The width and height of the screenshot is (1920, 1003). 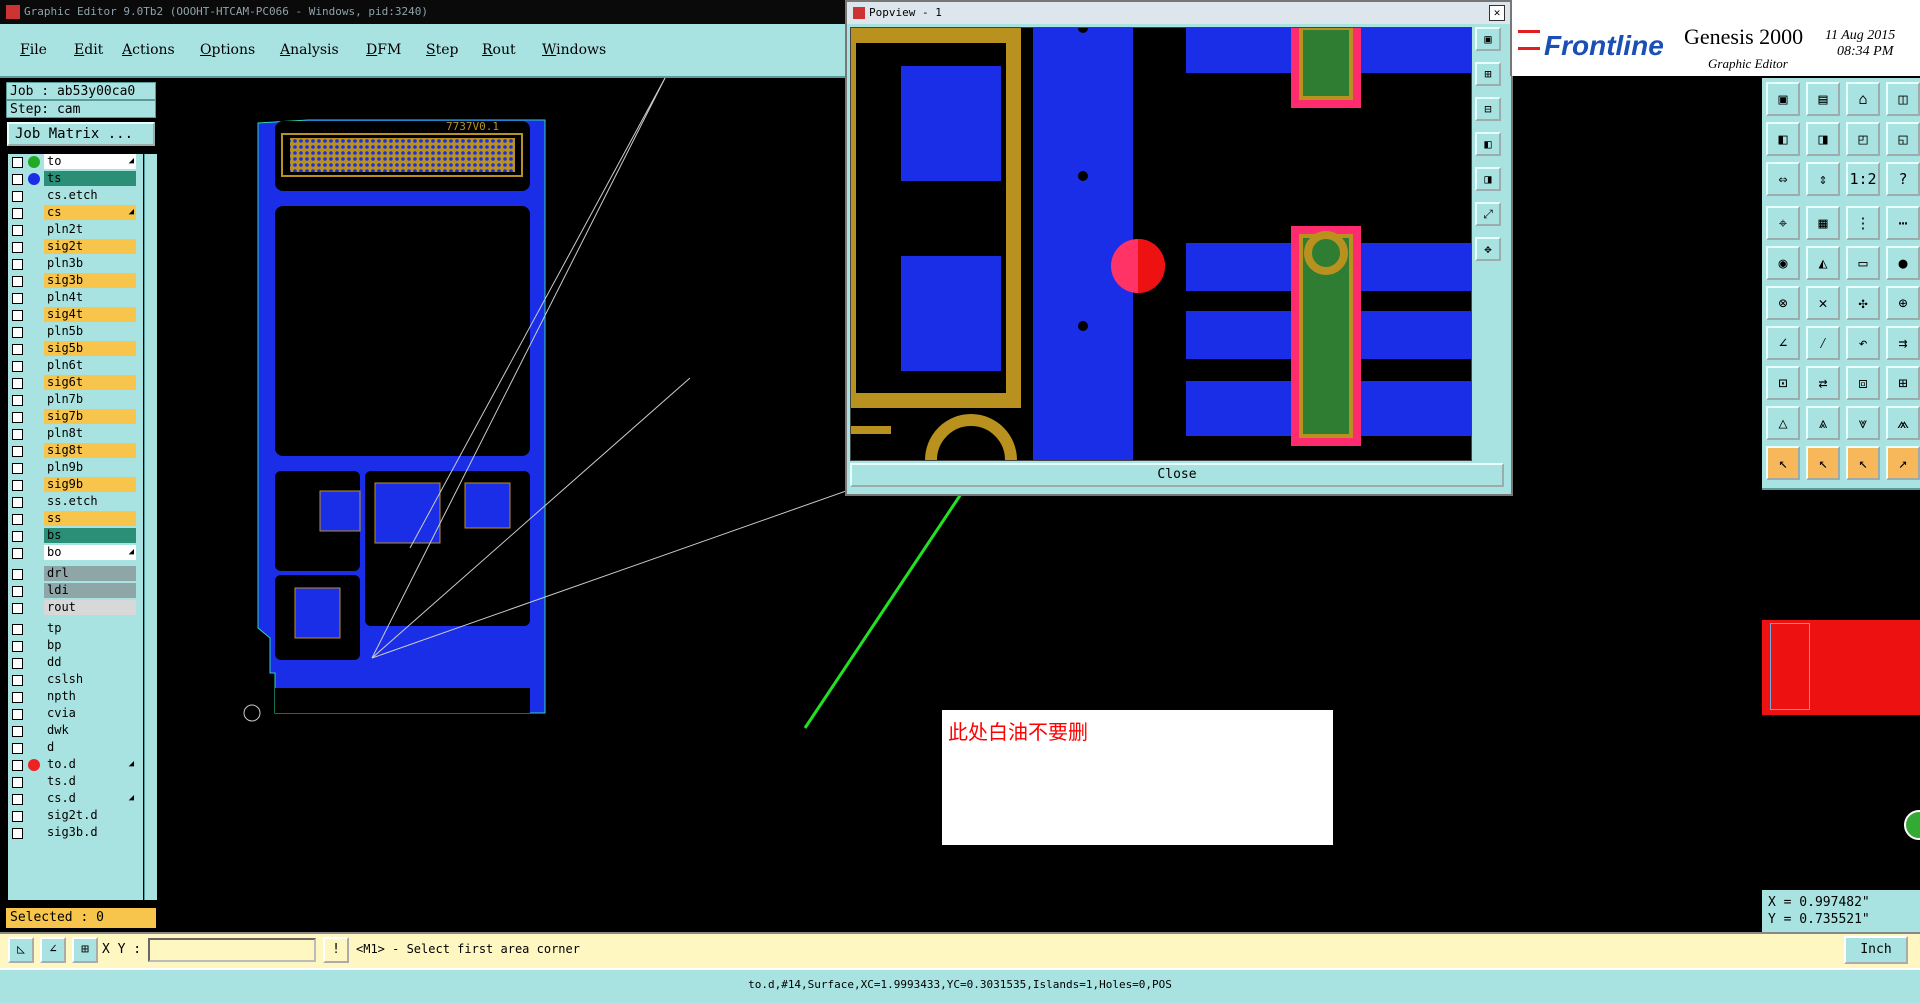 I want to click on layer-name: sig5b, so click(x=90, y=348).